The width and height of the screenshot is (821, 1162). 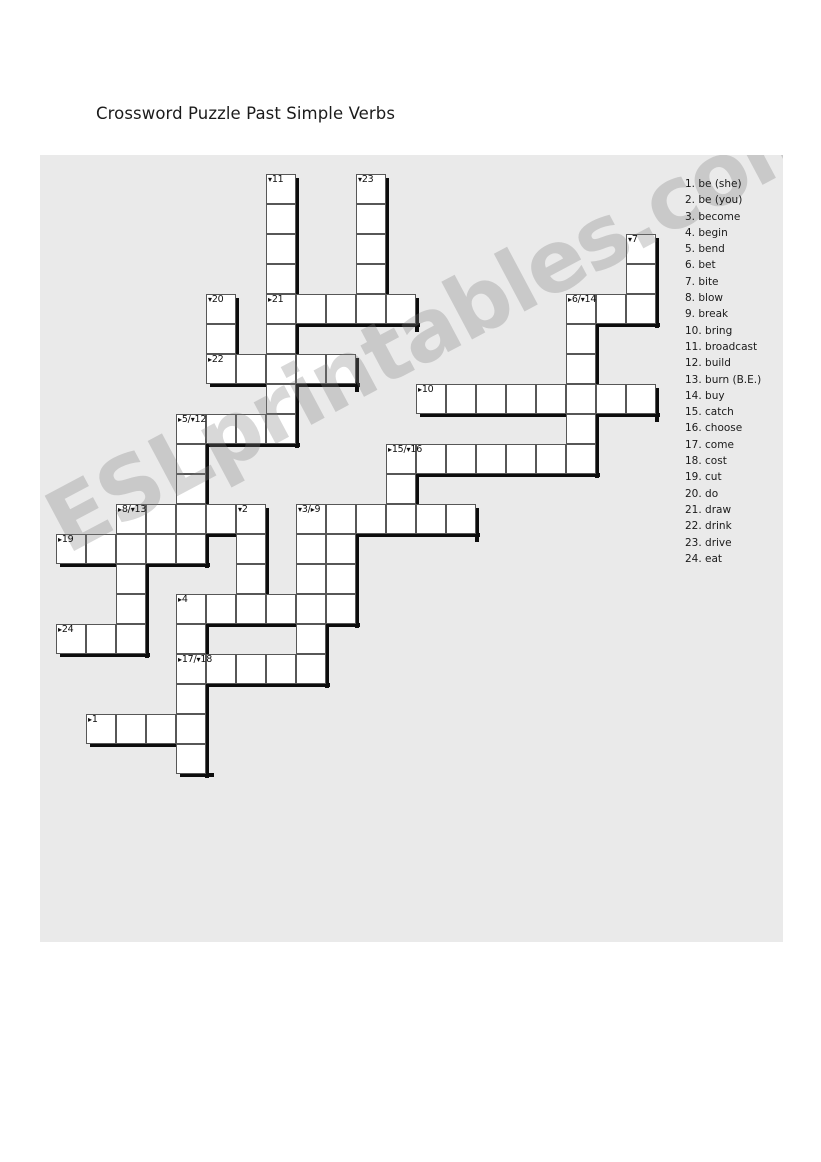 What do you see at coordinates (216, 359) in the screenshot?
I see `clue-number: ▸22` at bounding box center [216, 359].